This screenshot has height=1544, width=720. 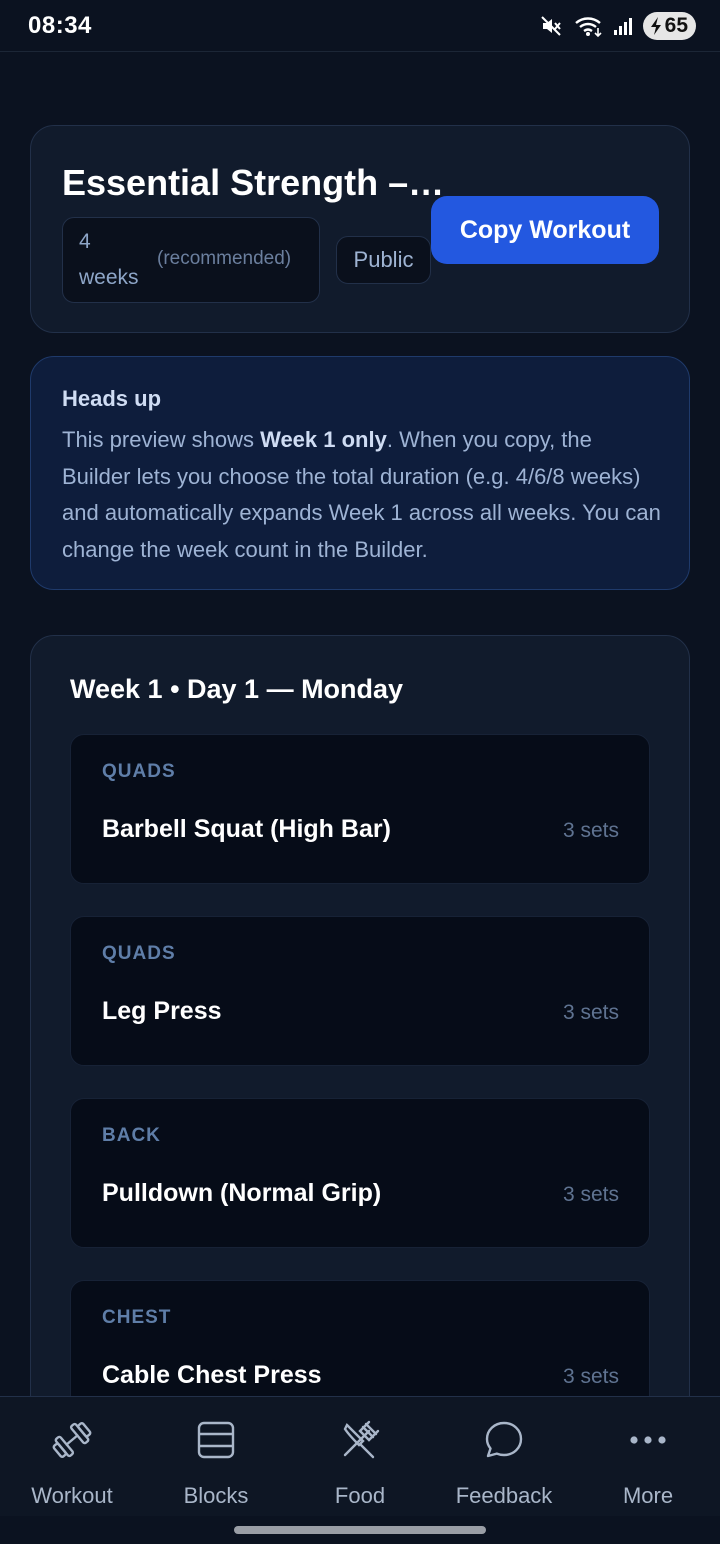 I want to click on nav-item-blocks: Blocks, so click(x=216, y=1456).